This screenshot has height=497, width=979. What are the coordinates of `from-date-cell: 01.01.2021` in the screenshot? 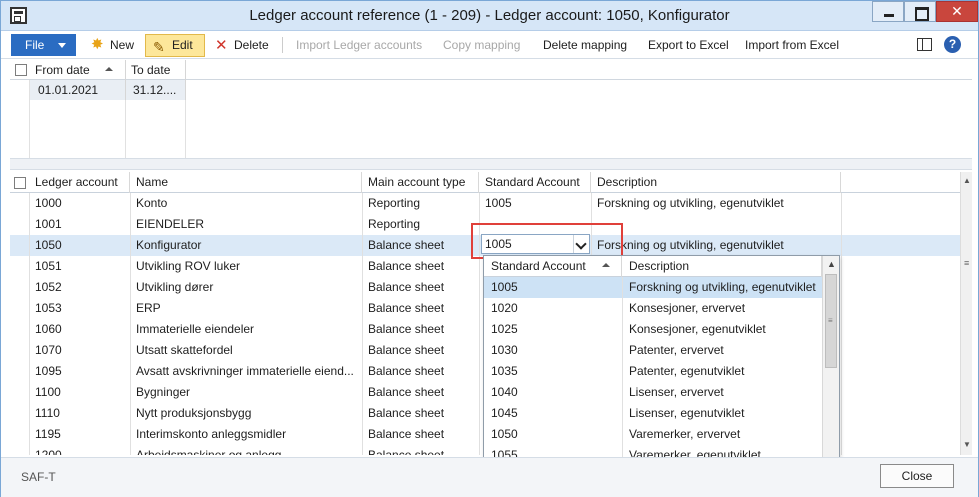 It's located at (78, 90).